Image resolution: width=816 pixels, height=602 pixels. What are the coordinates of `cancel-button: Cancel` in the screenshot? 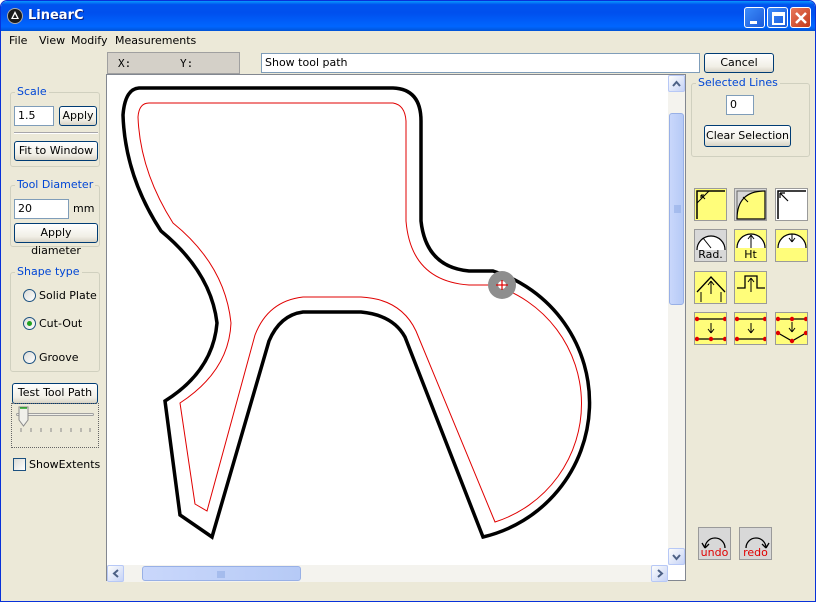 It's located at (739, 63).